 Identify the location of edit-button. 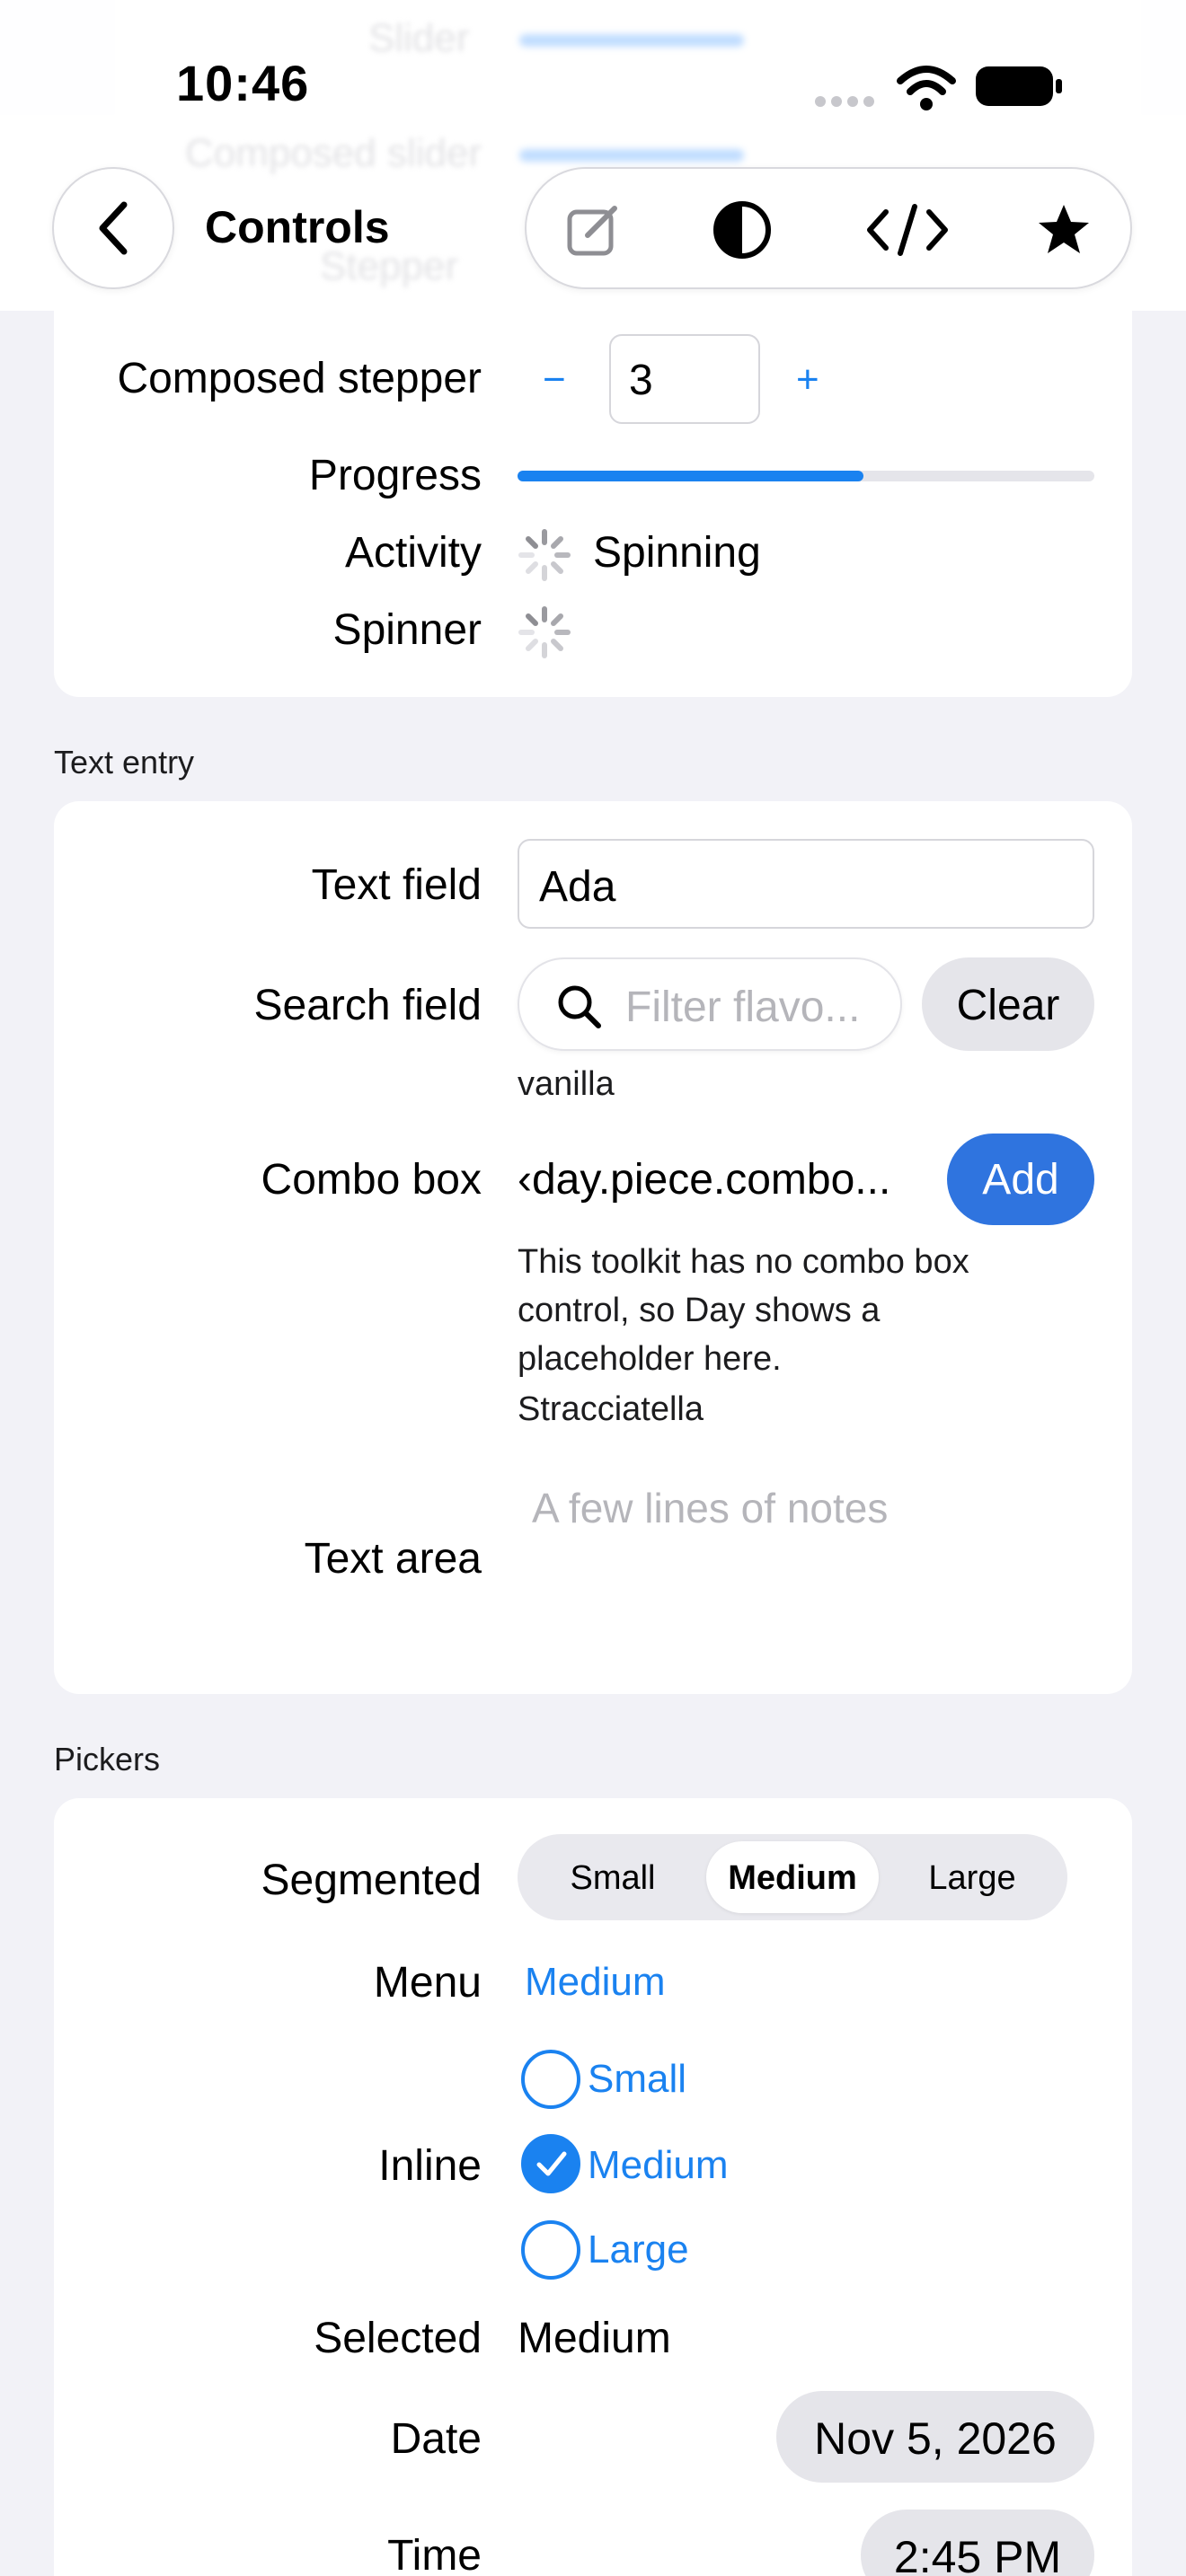
(593, 230).